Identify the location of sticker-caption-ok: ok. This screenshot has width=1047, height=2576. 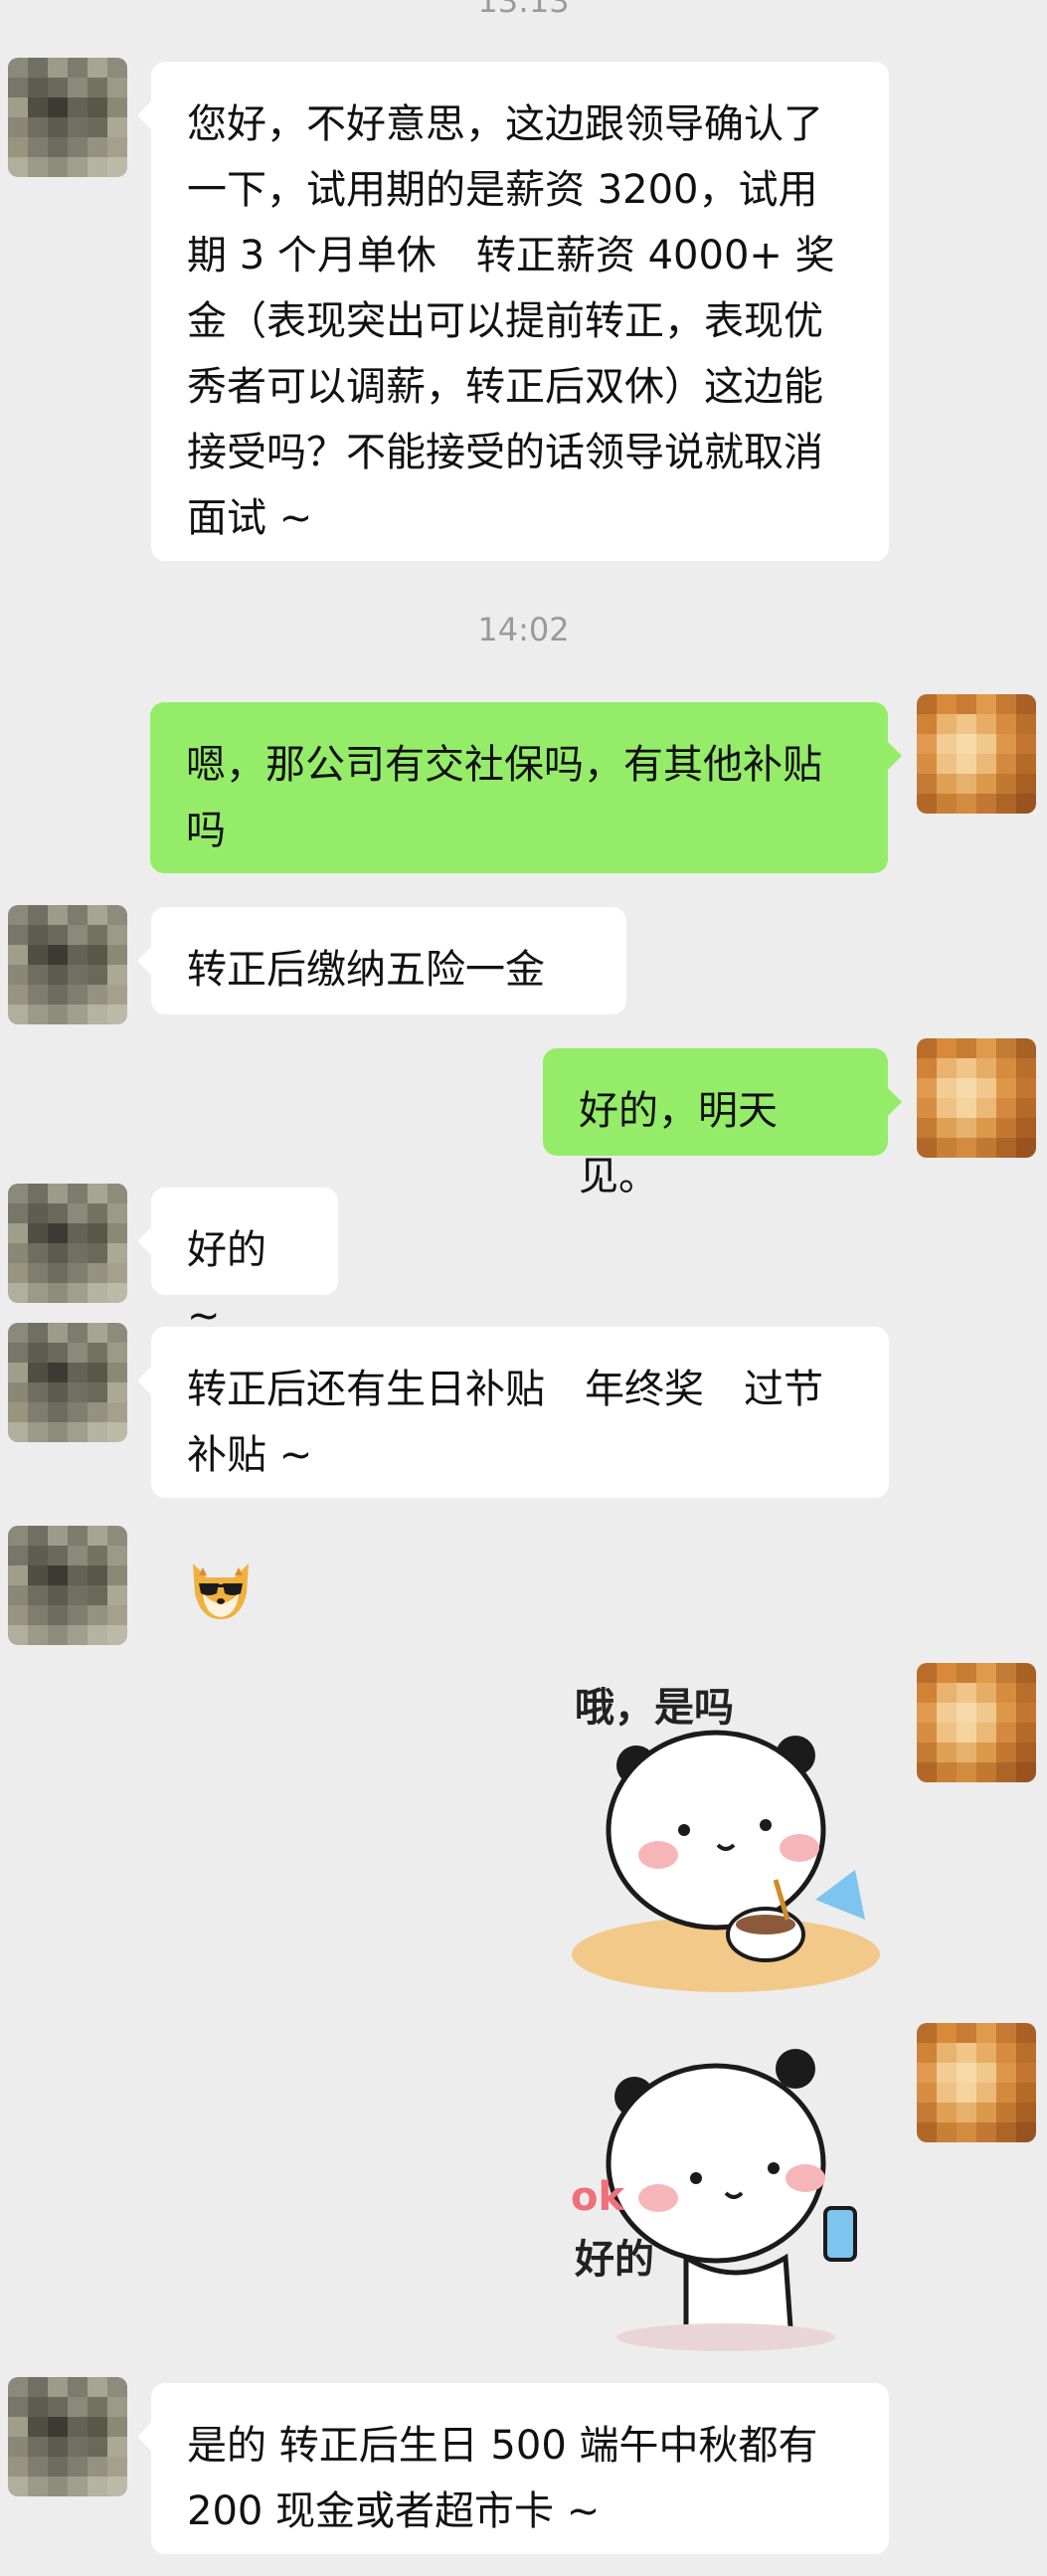
(598, 2197).